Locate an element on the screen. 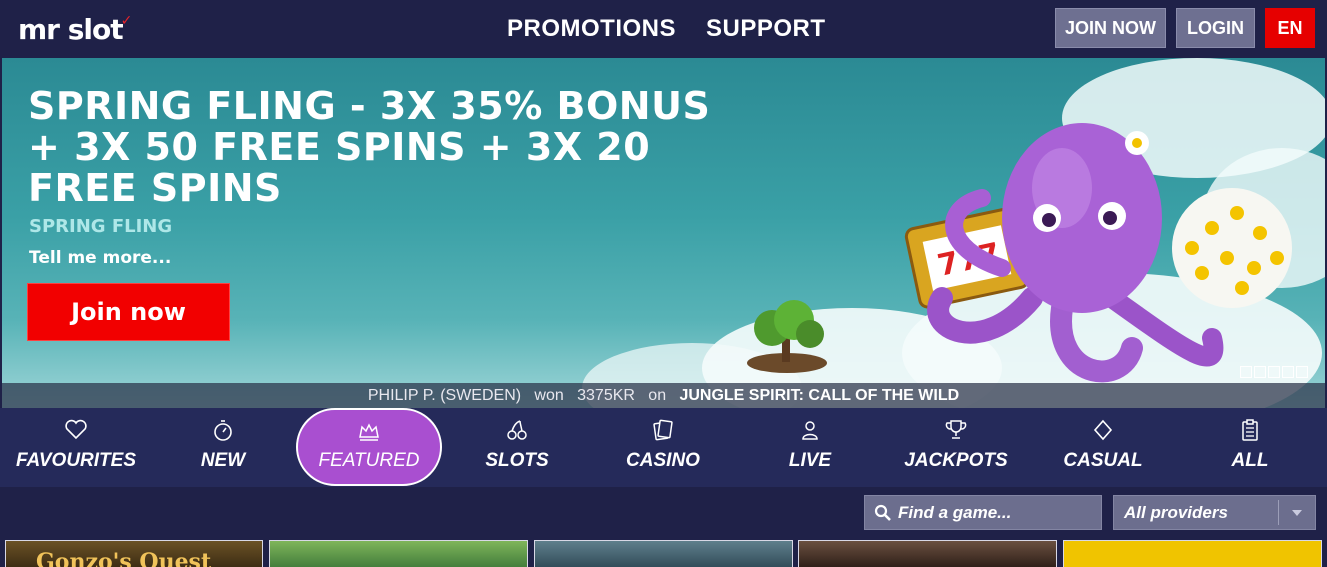  winner-won-word: won is located at coordinates (549, 395).